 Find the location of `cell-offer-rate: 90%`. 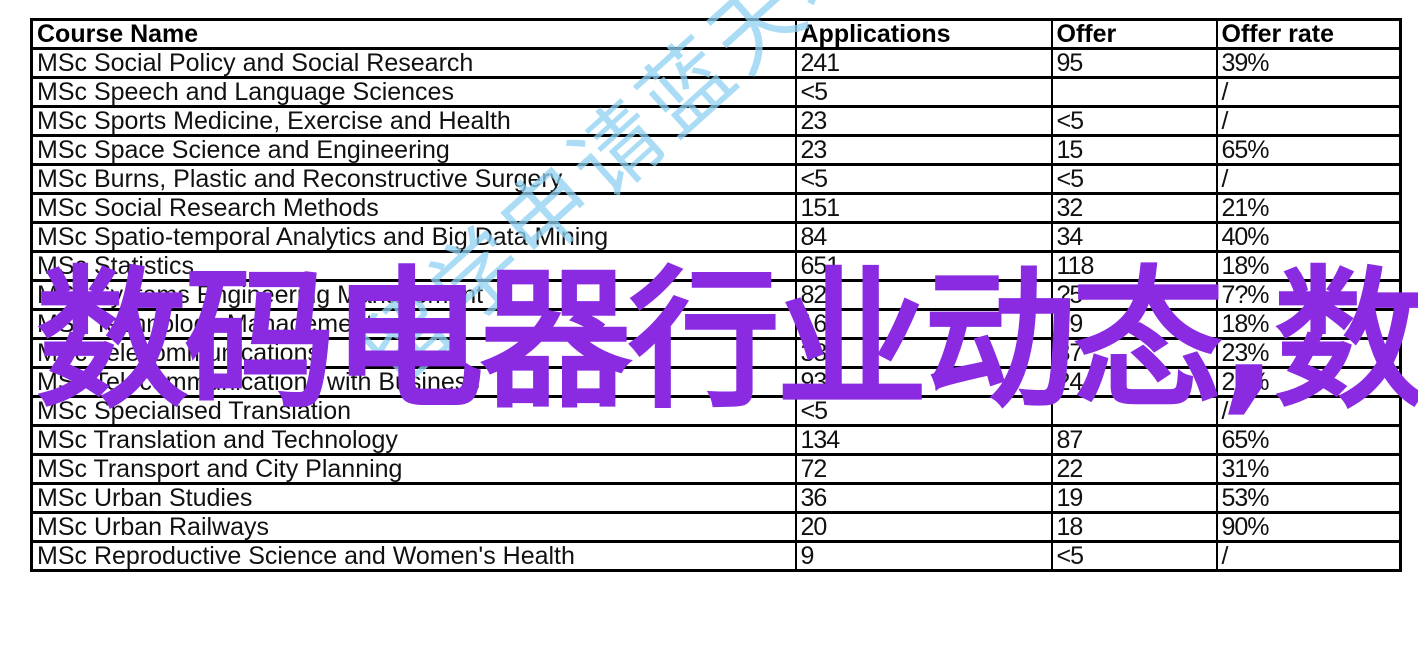

cell-offer-rate: 90% is located at coordinates (1308, 527).